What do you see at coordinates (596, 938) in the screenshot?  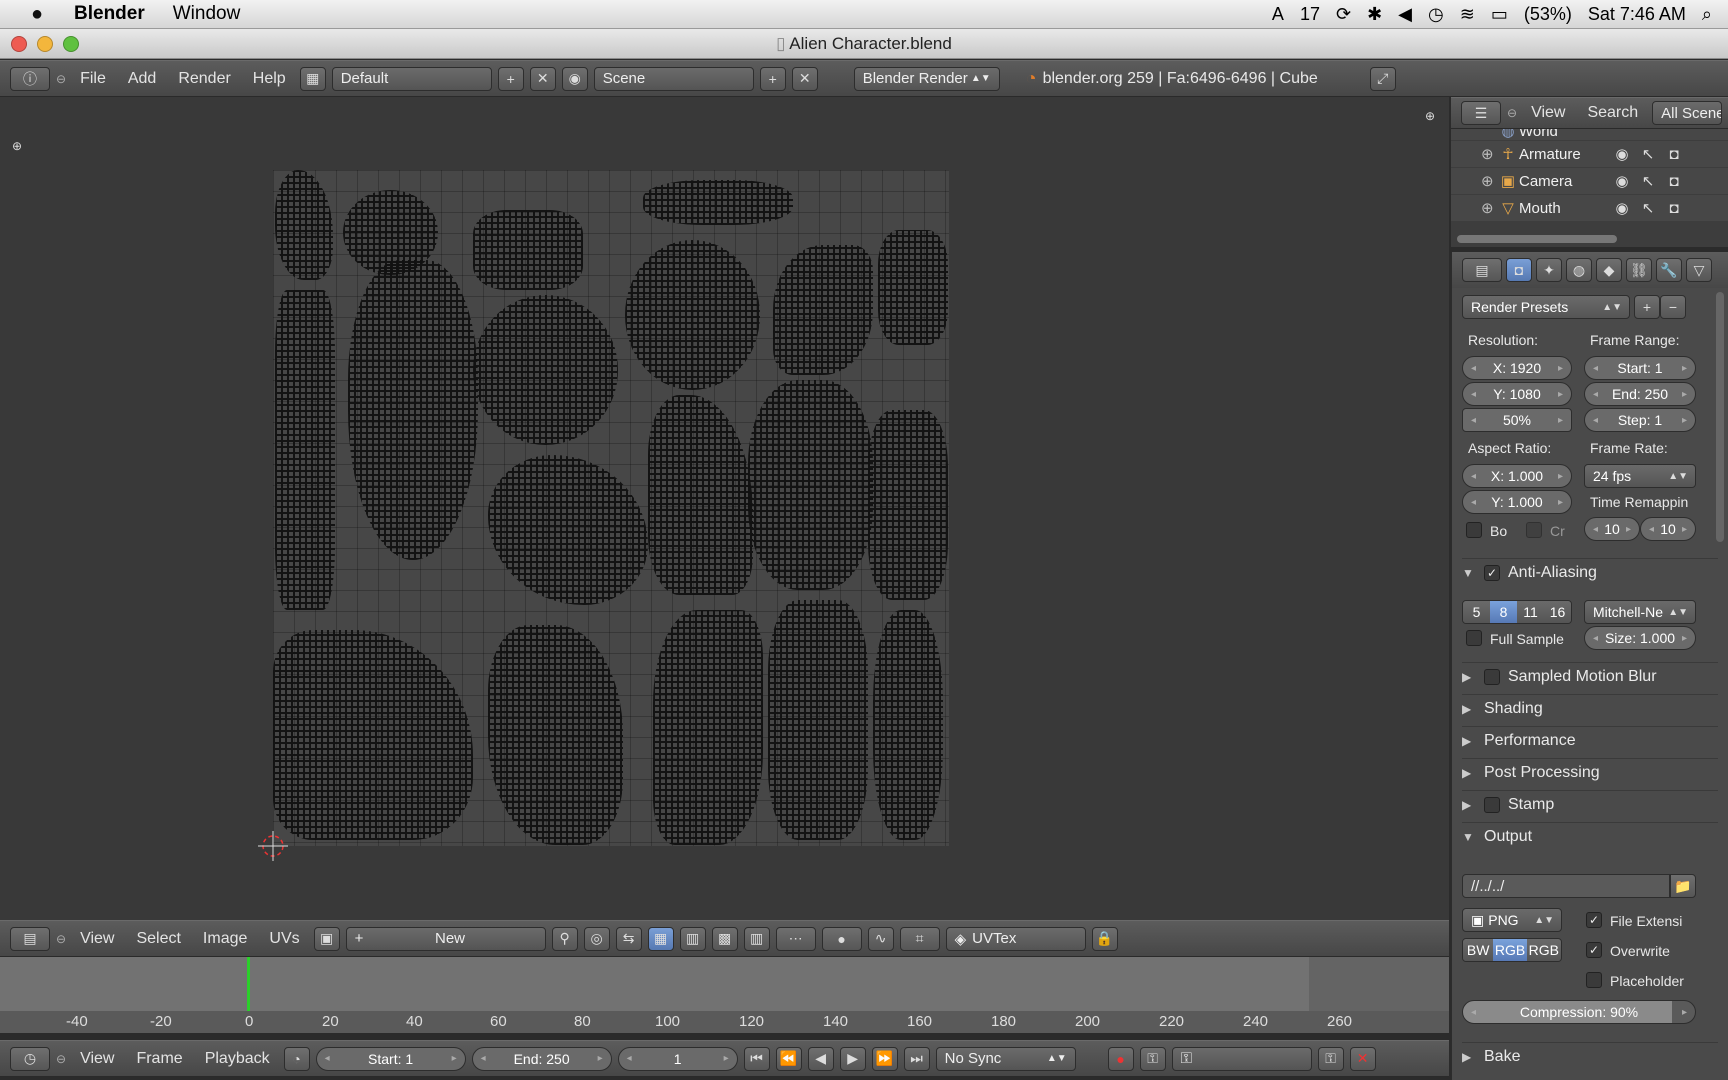 I see `pivot-icon: ◎` at bounding box center [596, 938].